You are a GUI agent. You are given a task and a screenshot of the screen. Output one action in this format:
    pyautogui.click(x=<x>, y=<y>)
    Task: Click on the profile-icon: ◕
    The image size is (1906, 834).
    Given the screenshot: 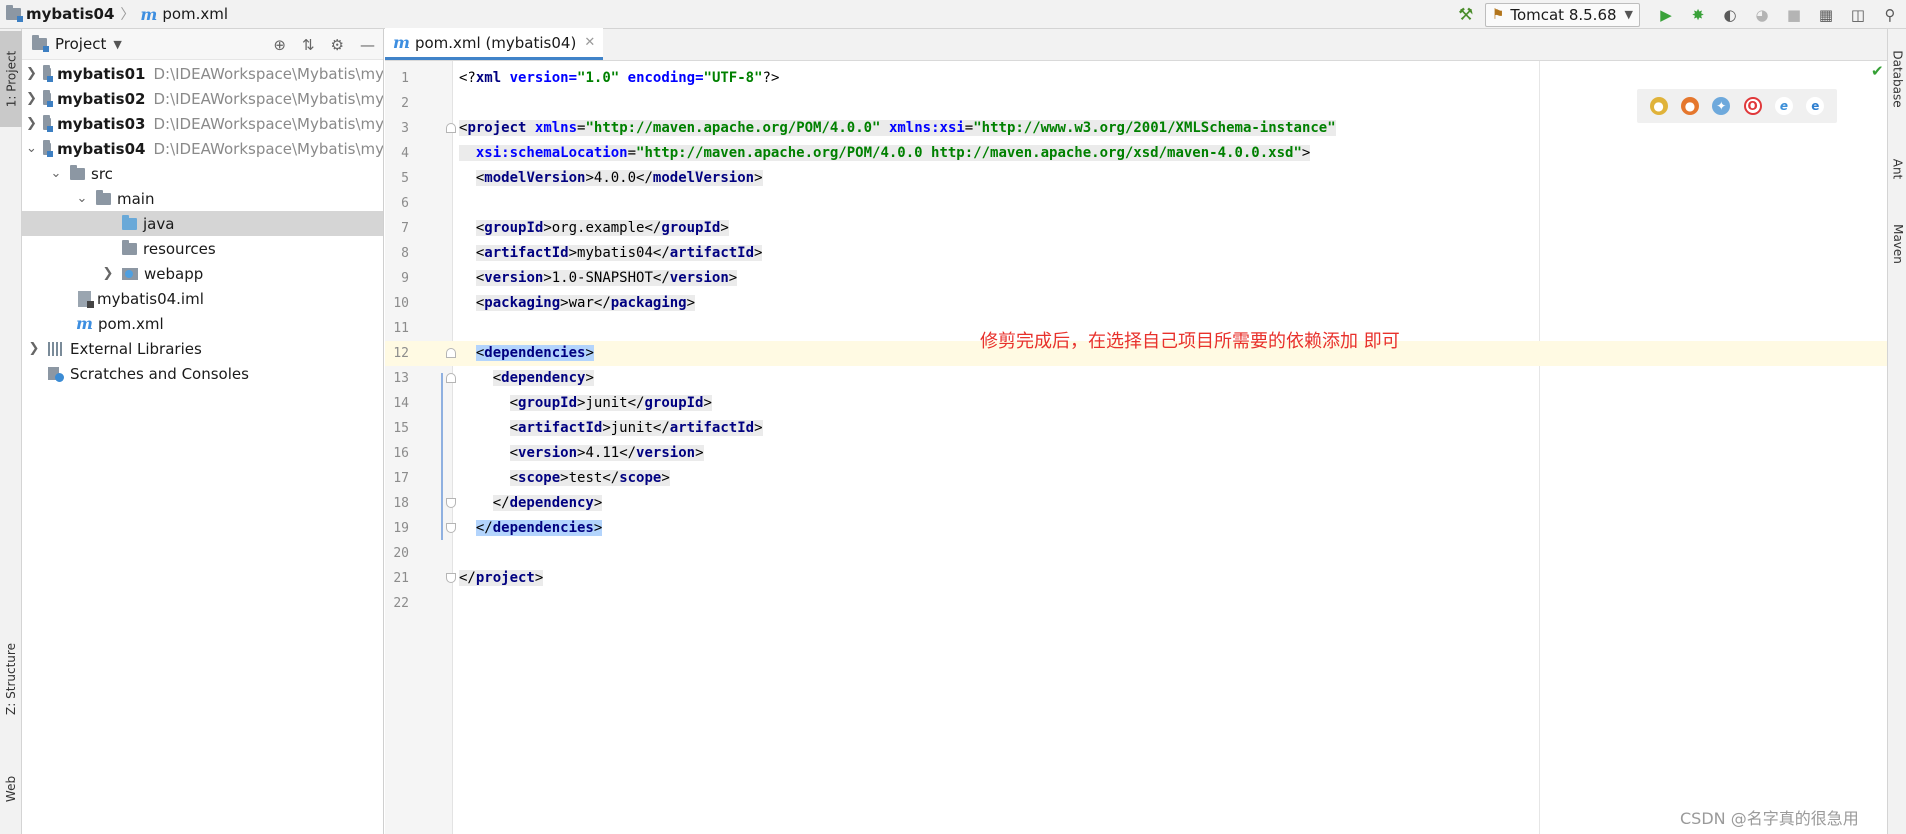 What is the action you would take?
    pyautogui.click(x=1762, y=14)
    